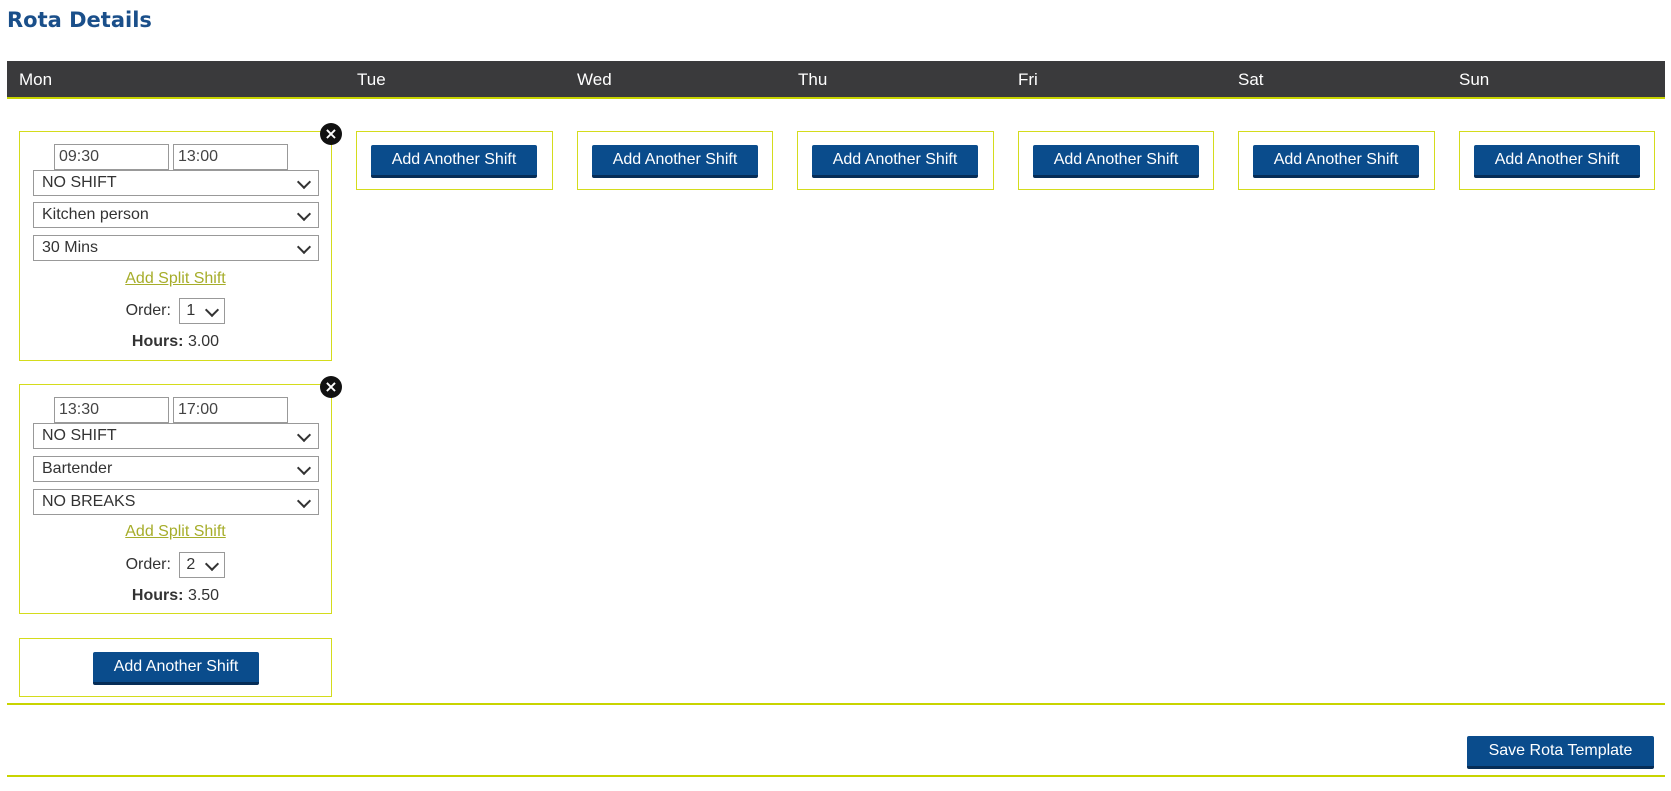 The height and width of the screenshot is (791, 1671). I want to click on order-select: 2, so click(202, 565).